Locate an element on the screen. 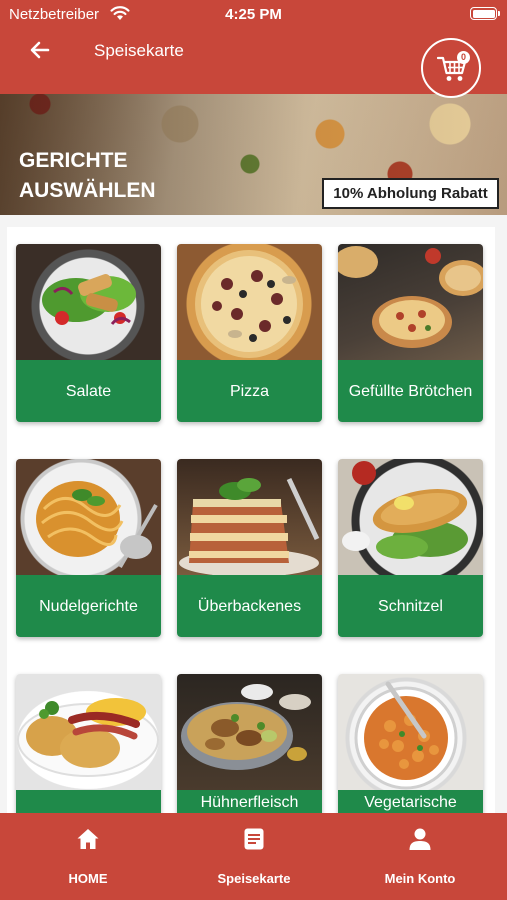 This screenshot has width=507, height=900. menu-book-icon is located at coordinates (254, 839).